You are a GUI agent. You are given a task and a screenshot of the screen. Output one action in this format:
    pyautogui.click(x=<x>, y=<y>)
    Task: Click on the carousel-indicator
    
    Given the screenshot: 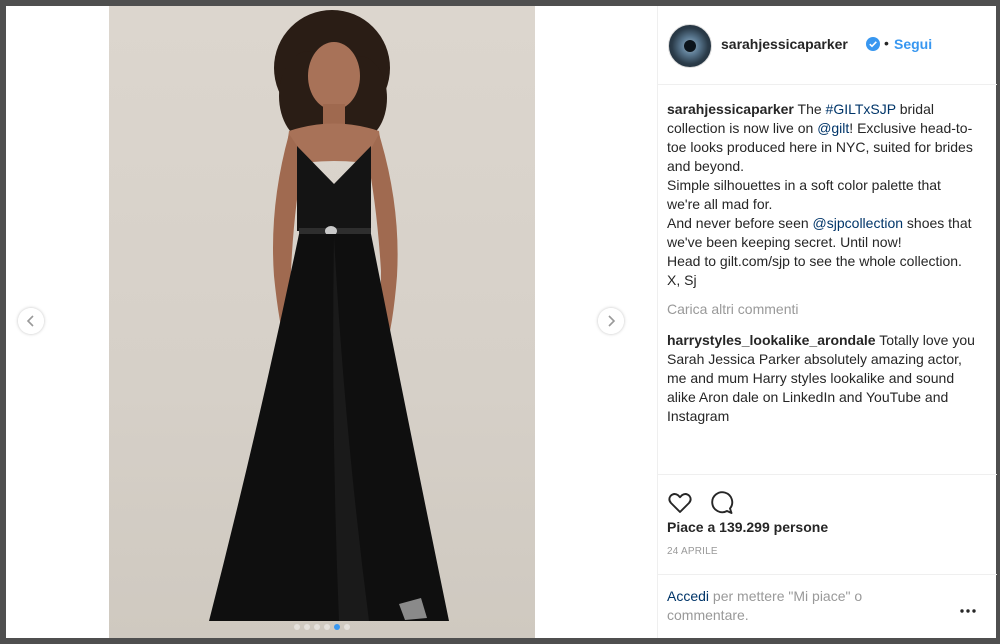 What is the action you would take?
    pyautogui.click(x=322, y=627)
    